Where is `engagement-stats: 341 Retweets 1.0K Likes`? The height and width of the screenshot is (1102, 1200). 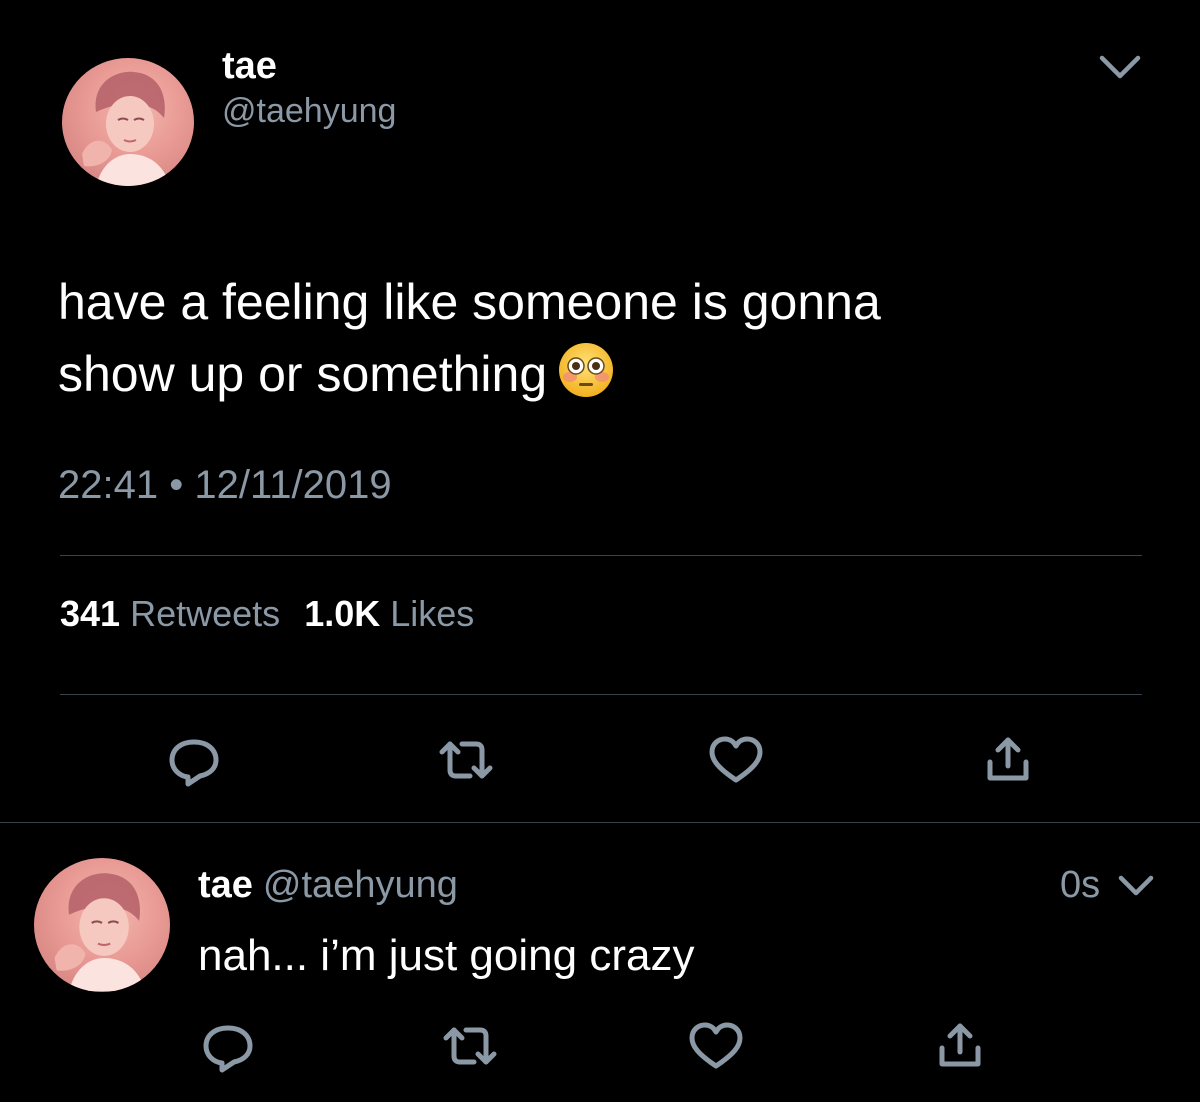
engagement-stats: 341 Retweets 1.0K Likes is located at coordinates (274, 614).